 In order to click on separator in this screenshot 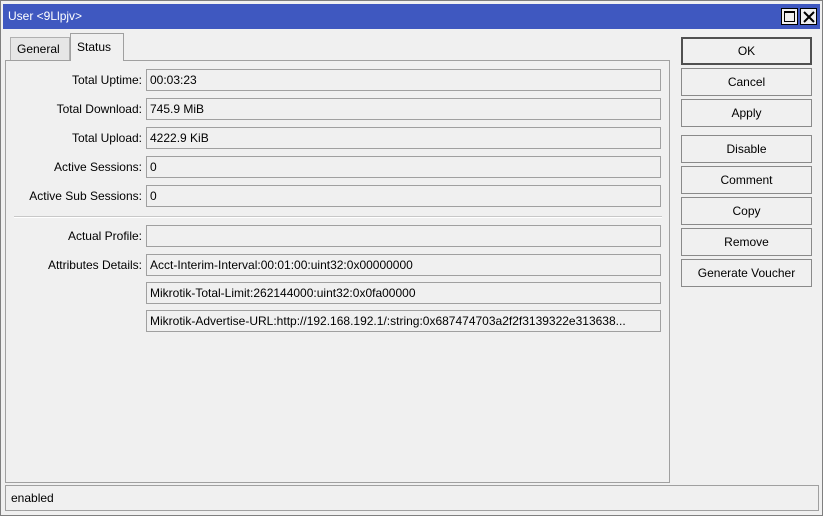, I will do `click(338, 217)`.